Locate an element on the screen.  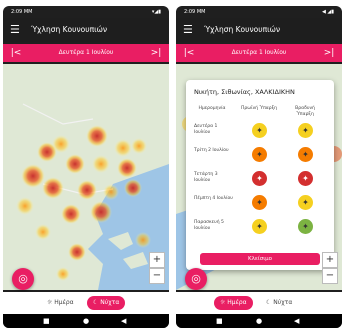
forecast-row: Δευτέρα 1 Ιουλίου ✦ ✦ is located at coordinates (260, 131).